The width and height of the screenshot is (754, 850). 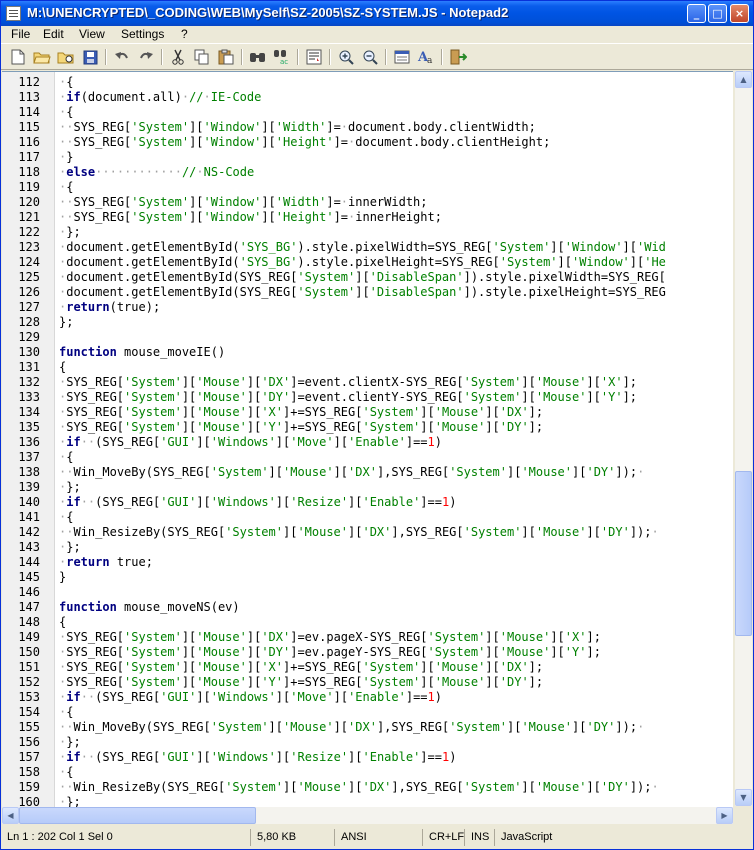 What do you see at coordinates (402, 57) in the screenshot?
I see `scheme-icon` at bounding box center [402, 57].